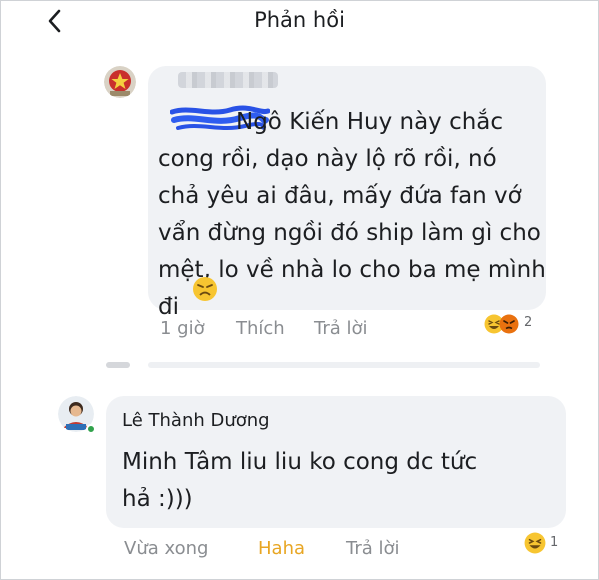 This screenshot has height=580, width=599. What do you see at coordinates (300, 480) in the screenshot?
I see `comment-text: Minh Tâm liu liu ko cong dc tức hả :)))` at bounding box center [300, 480].